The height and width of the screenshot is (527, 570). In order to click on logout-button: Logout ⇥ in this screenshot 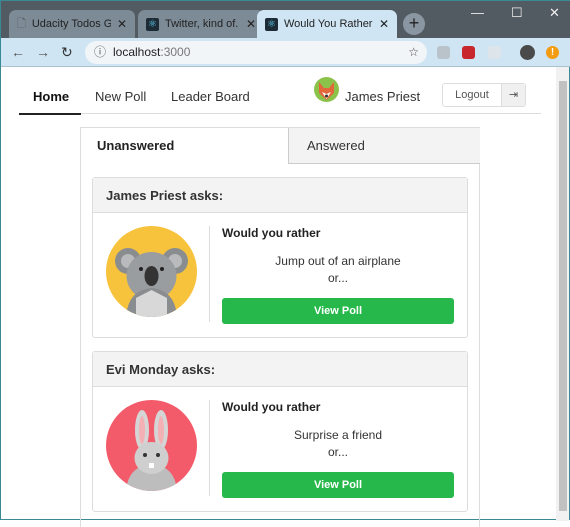, I will do `click(484, 95)`.